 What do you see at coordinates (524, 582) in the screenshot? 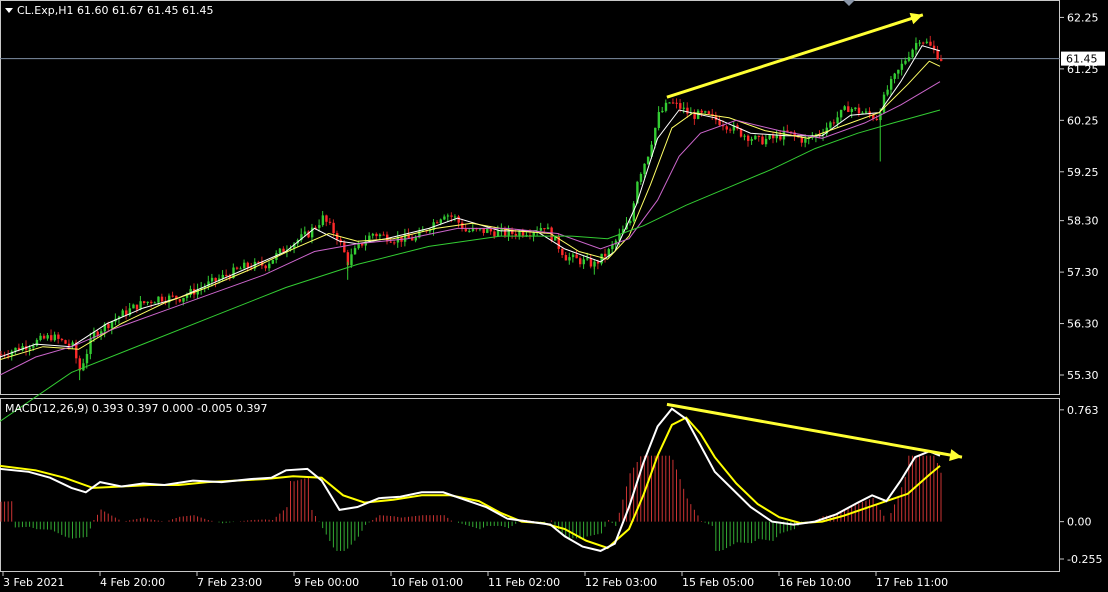
I see `time-tick-label: 11 Feb 02:00` at bounding box center [524, 582].